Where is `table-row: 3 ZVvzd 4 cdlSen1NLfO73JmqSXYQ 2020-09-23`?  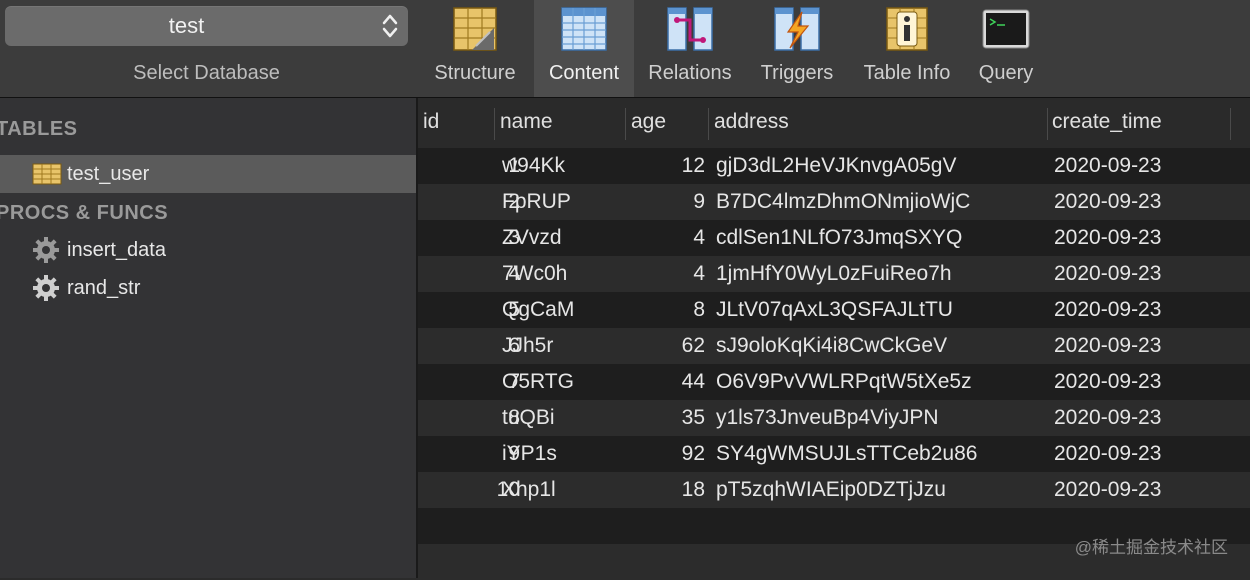
table-row: 3 ZVvzd 4 cdlSen1NLfO73JmqSXYQ 2020-09-23 is located at coordinates (834, 238).